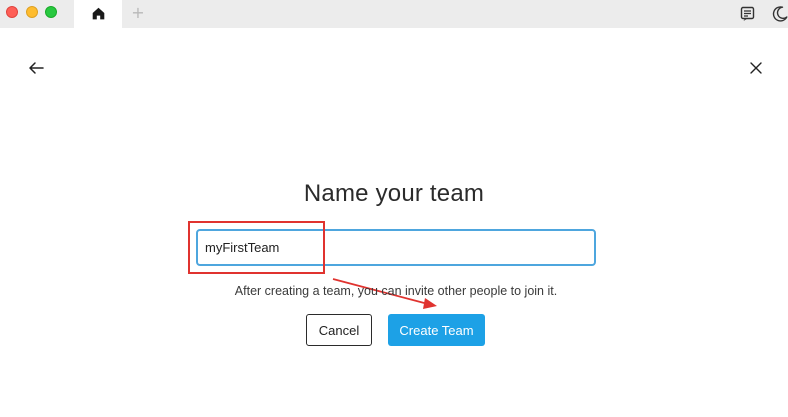 This screenshot has width=788, height=417. I want to click on annotation-arrow, so click(384, 293).